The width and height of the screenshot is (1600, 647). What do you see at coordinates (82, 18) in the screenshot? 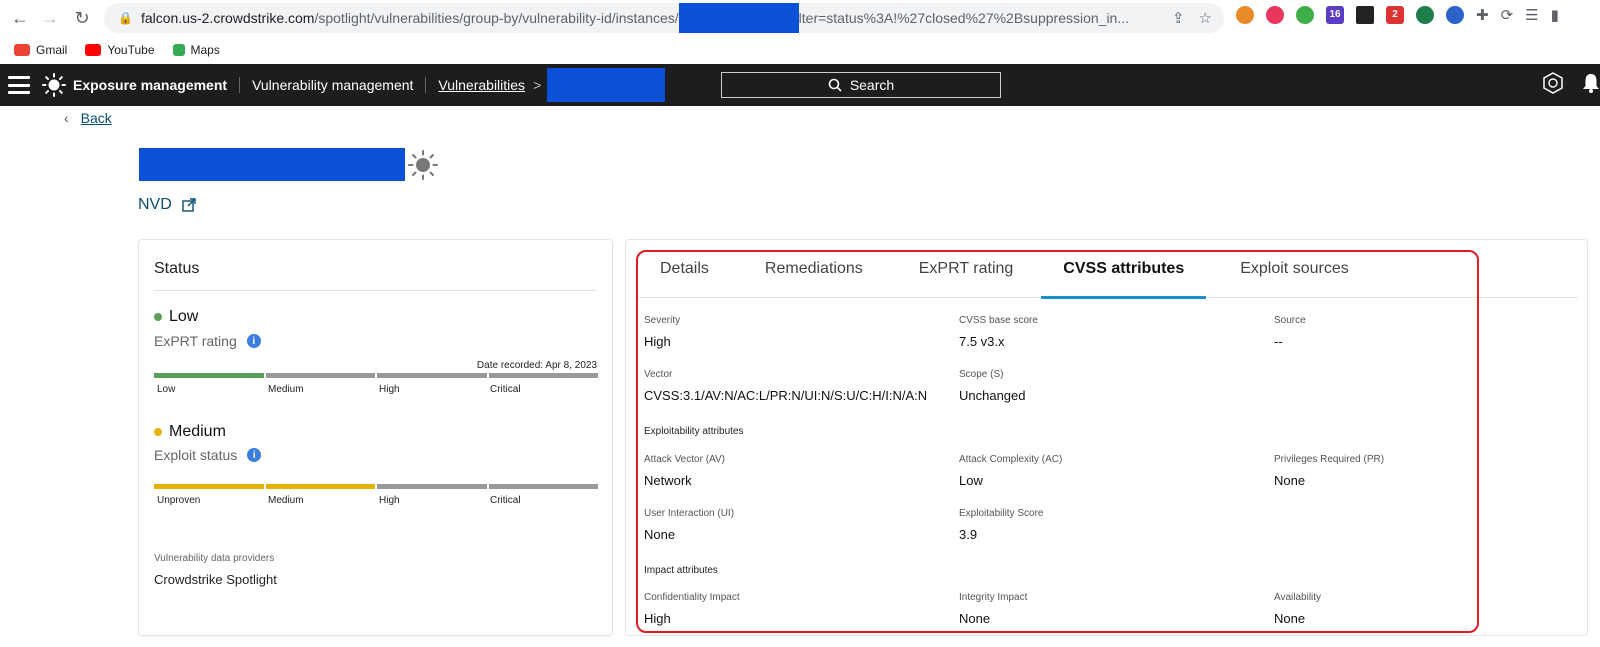
I see `reload-icon: ↻` at bounding box center [82, 18].